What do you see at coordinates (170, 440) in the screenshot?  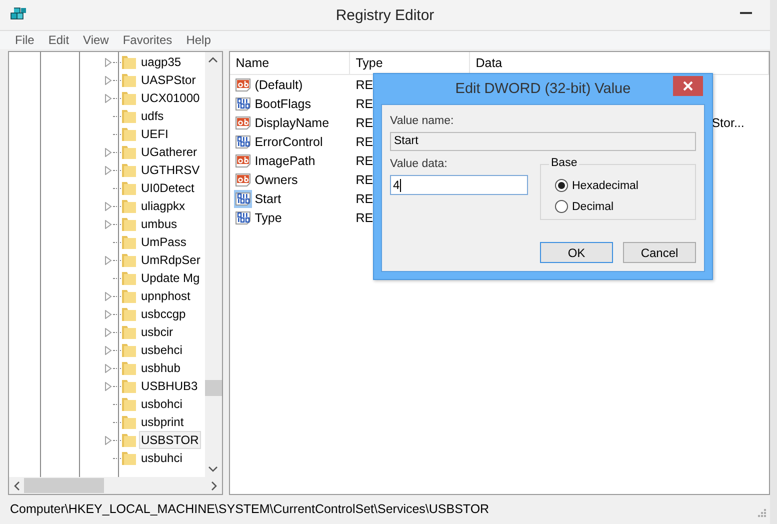 I see `tree-item: USBSTOR` at bounding box center [170, 440].